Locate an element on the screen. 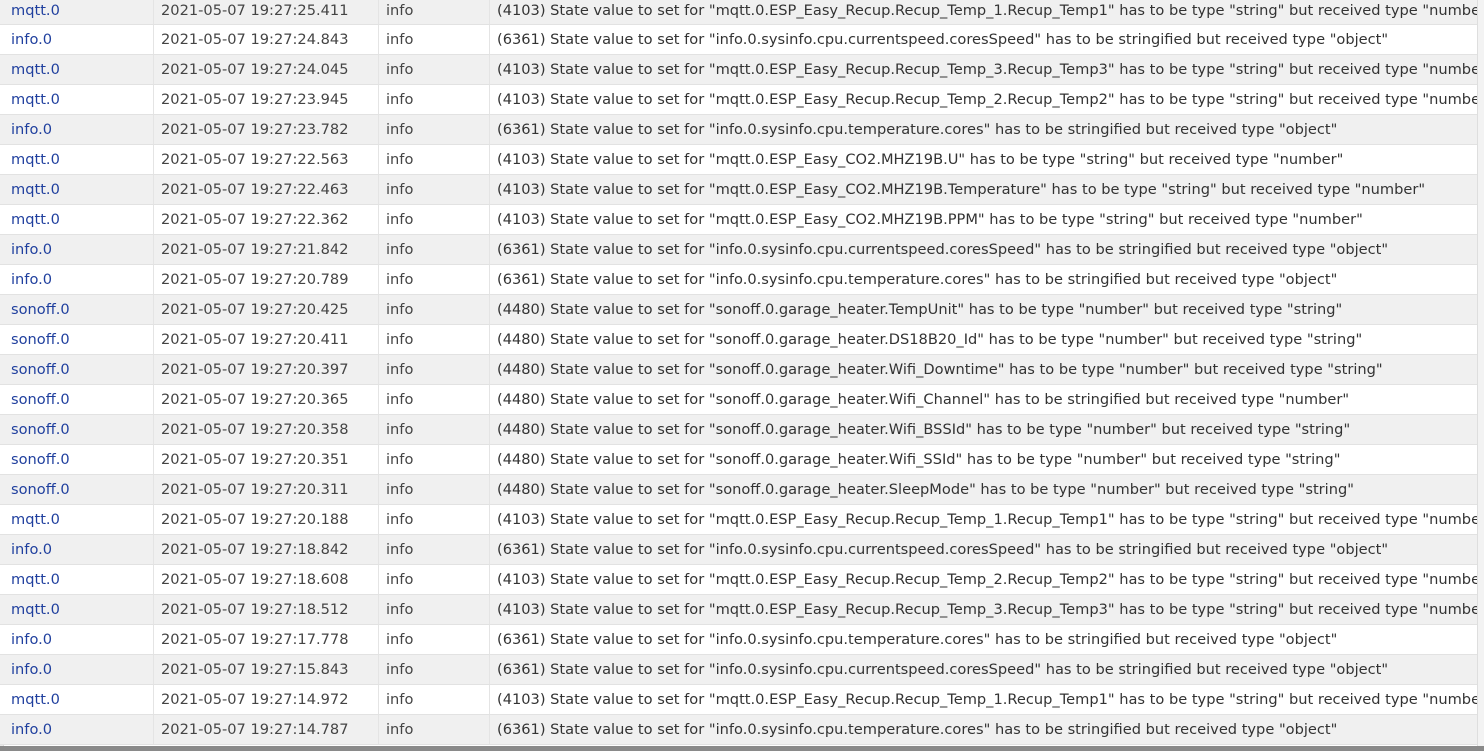  log-timestamp: 2021-05-07 19:27:18.512 is located at coordinates (266, 609).